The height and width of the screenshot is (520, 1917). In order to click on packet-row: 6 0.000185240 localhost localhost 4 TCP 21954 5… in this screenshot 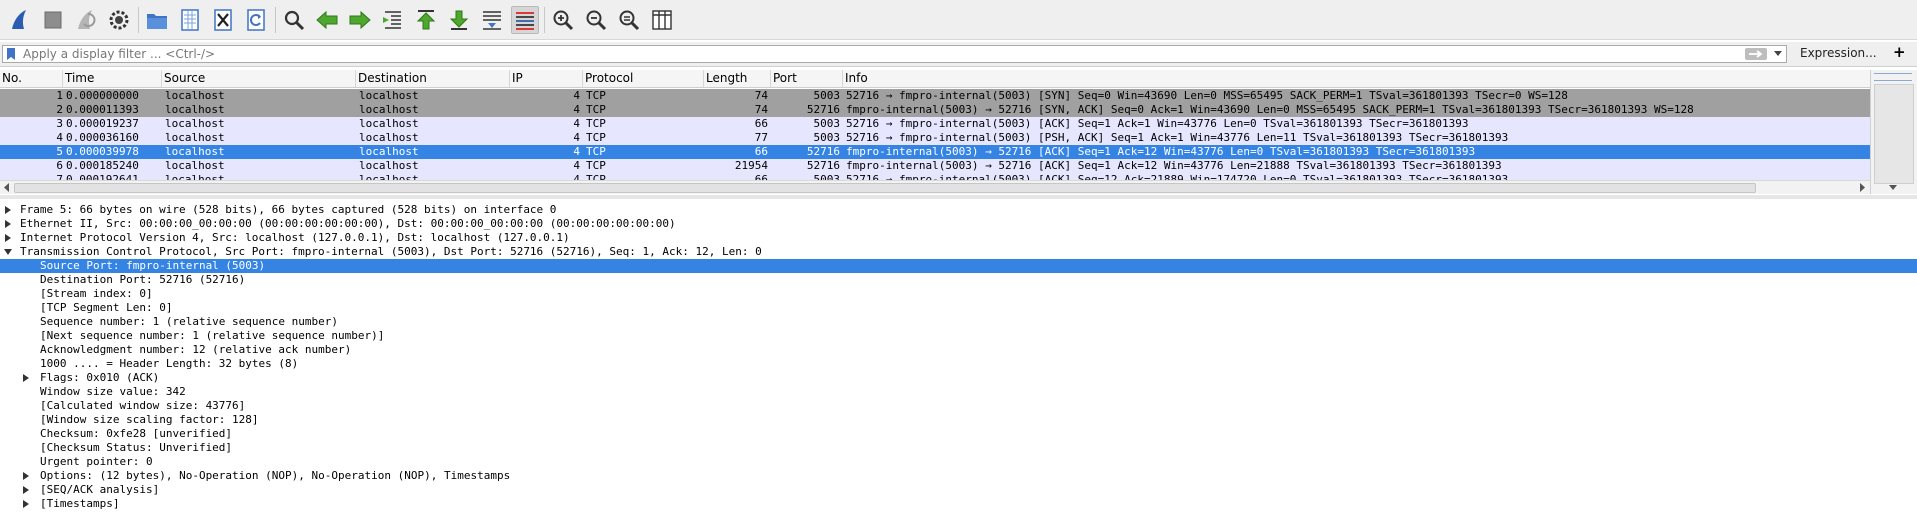, I will do `click(935, 166)`.